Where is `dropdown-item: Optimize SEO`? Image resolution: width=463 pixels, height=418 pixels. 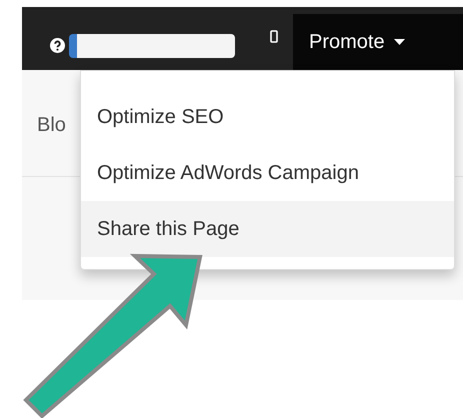
dropdown-item: Optimize SEO is located at coordinates (267, 117).